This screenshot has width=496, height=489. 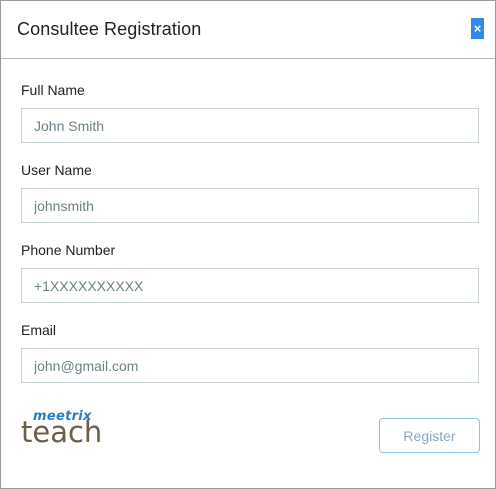 I want to click on phone-number-label: Phone Number, so click(x=68, y=250).